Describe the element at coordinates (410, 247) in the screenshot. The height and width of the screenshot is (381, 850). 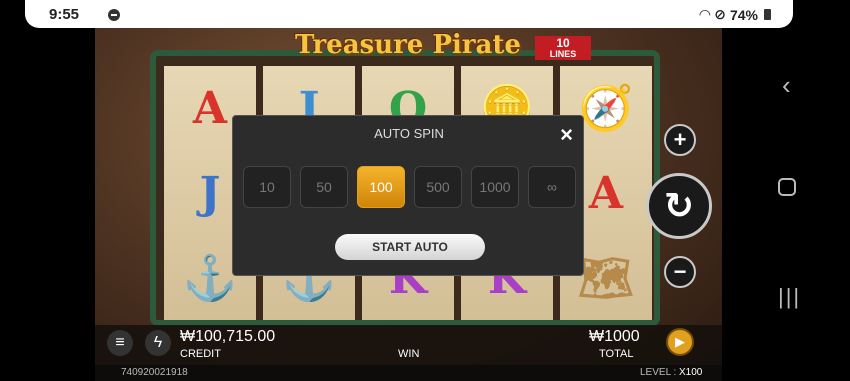
I see `start-auto-button: START AUTO` at that location.